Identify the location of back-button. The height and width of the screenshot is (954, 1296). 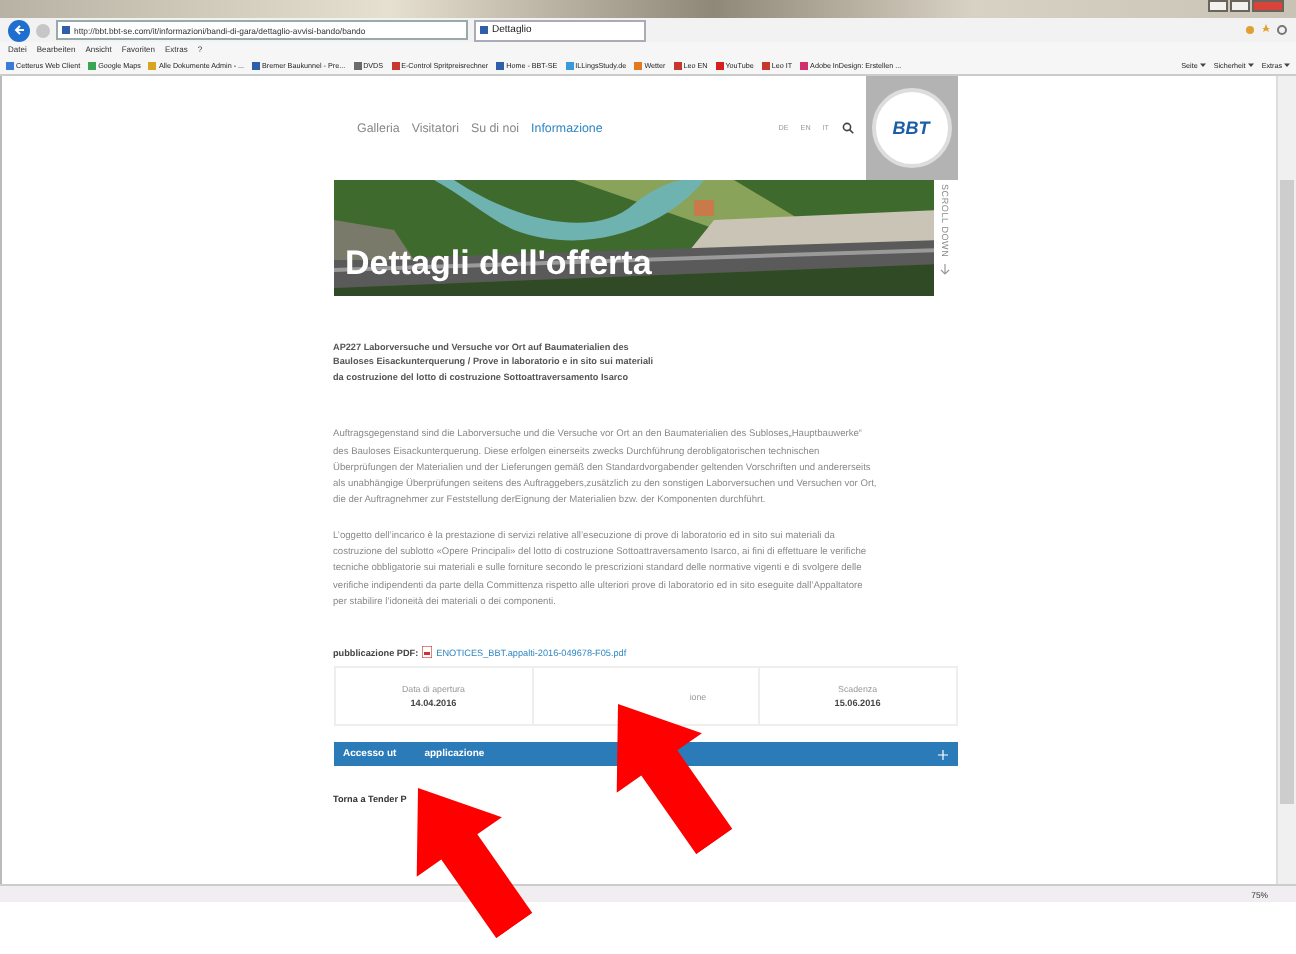
(19, 30).